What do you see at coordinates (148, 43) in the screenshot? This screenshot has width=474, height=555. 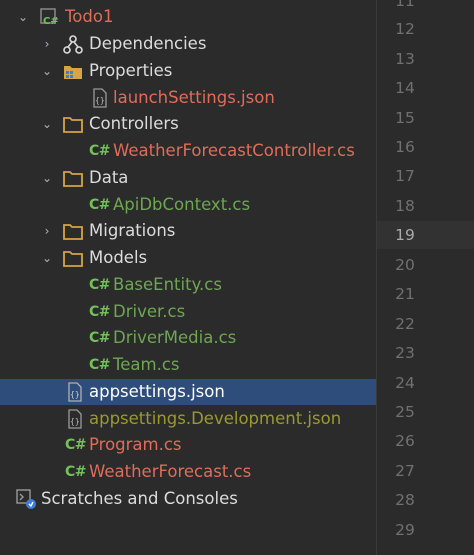 I see `tree-label: Dependencies` at bounding box center [148, 43].